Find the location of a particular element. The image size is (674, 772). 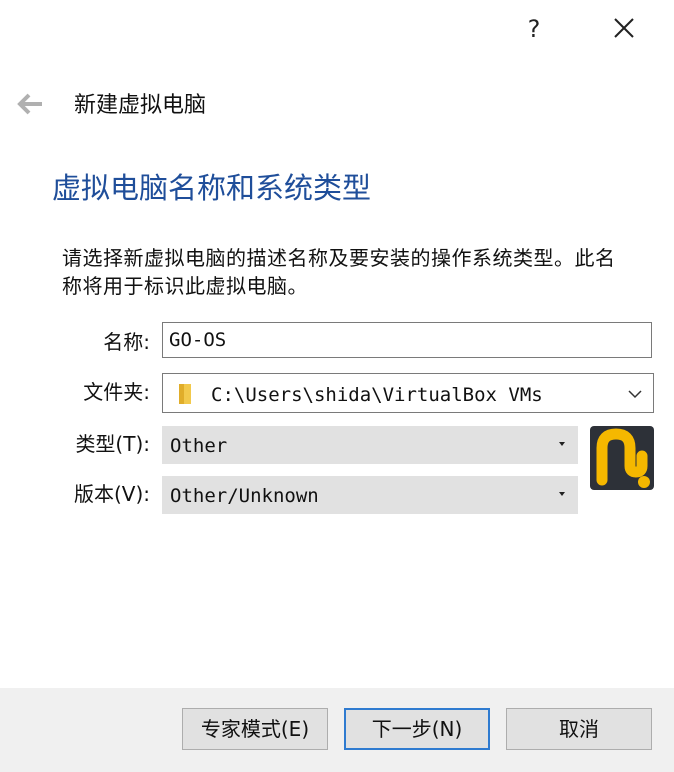

expert-mode-button: 专家模式(E) is located at coordinates (255, 729).